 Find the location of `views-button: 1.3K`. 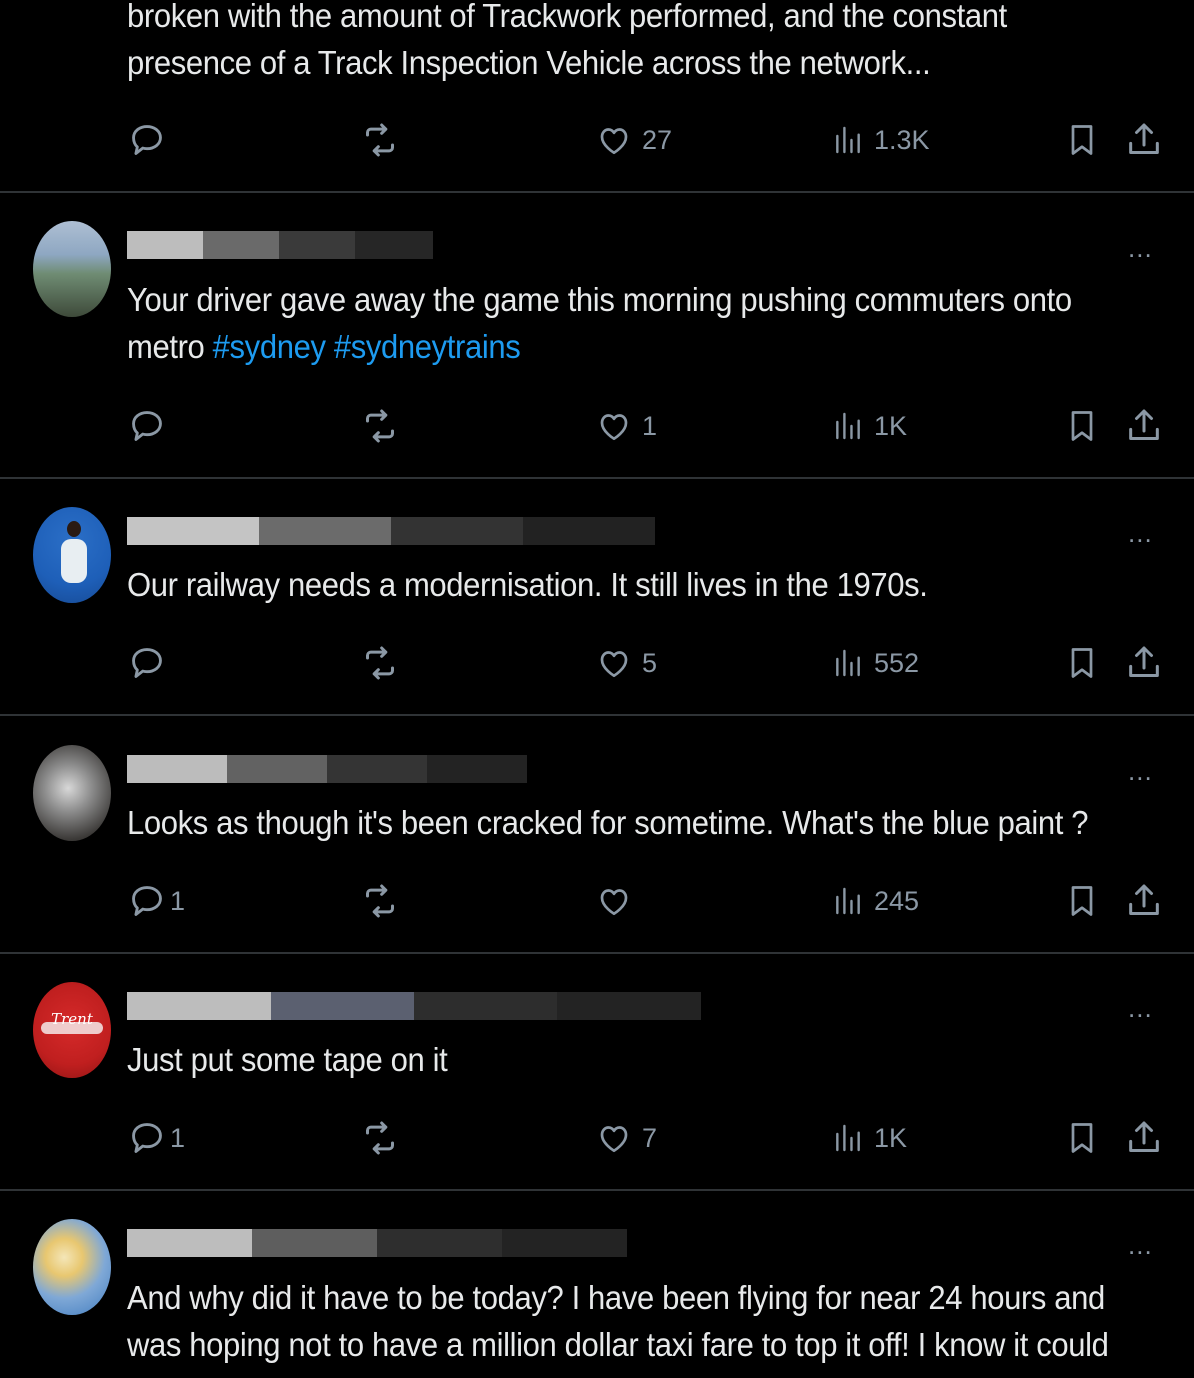

views-button: 1.3K is located at coordinates (881, 140).